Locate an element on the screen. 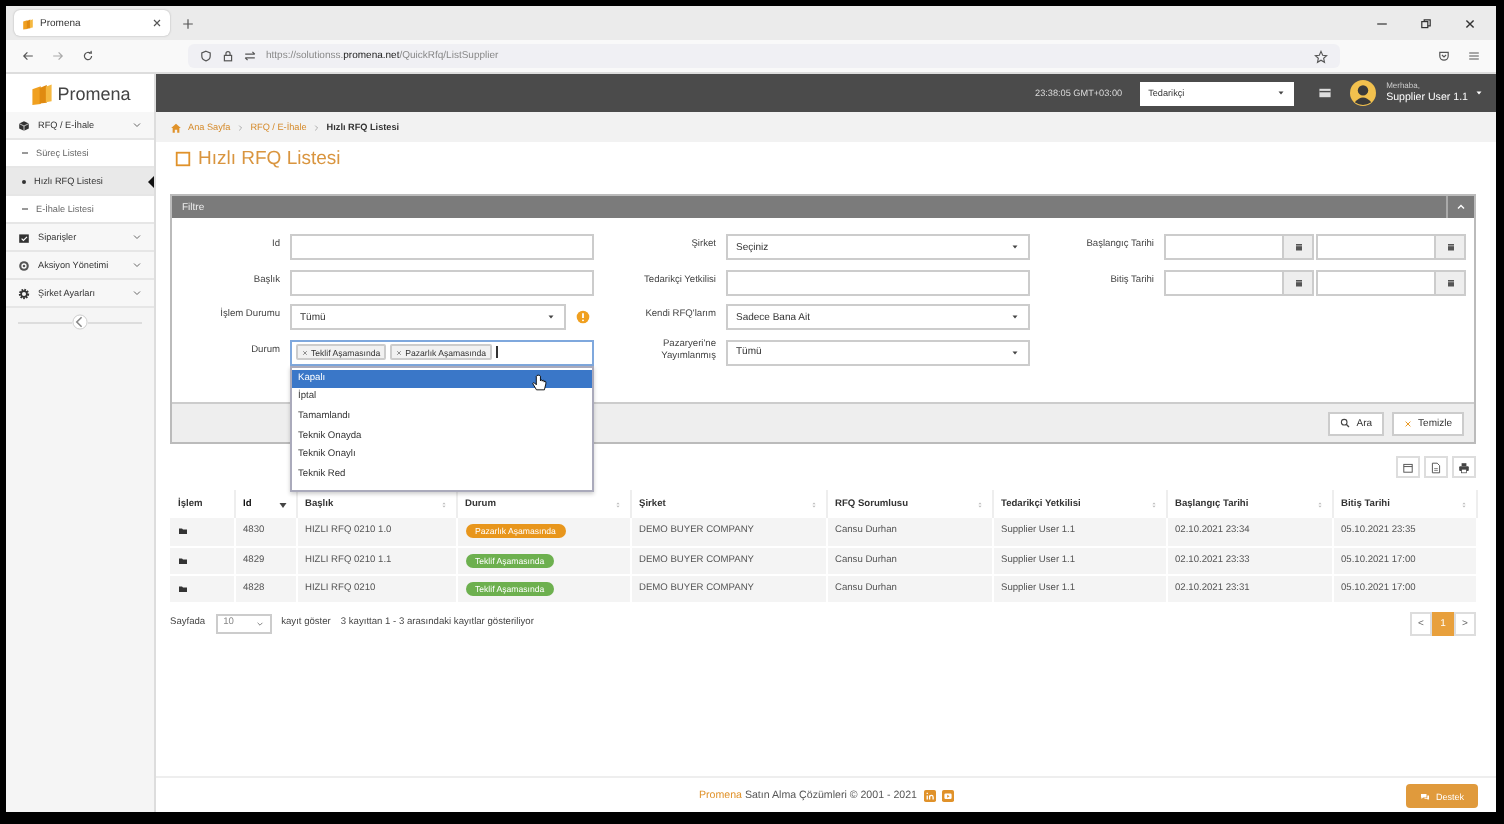  print-icon is located at coordinates (1464, 467).